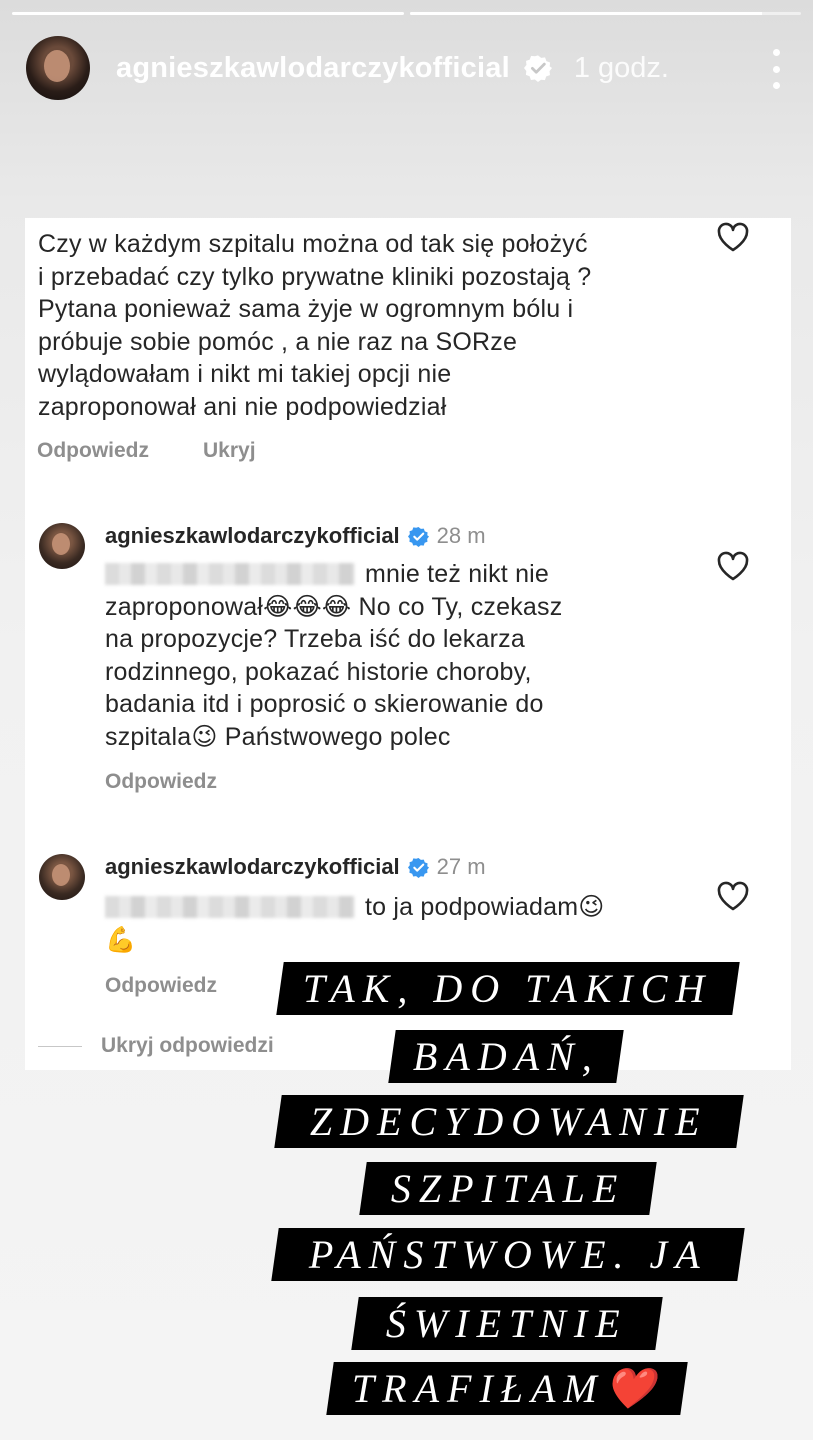 The image size is (813, 1440). Describe the element at coordinates (406, 13) in the screenshot. I see `story-progress` at that location.